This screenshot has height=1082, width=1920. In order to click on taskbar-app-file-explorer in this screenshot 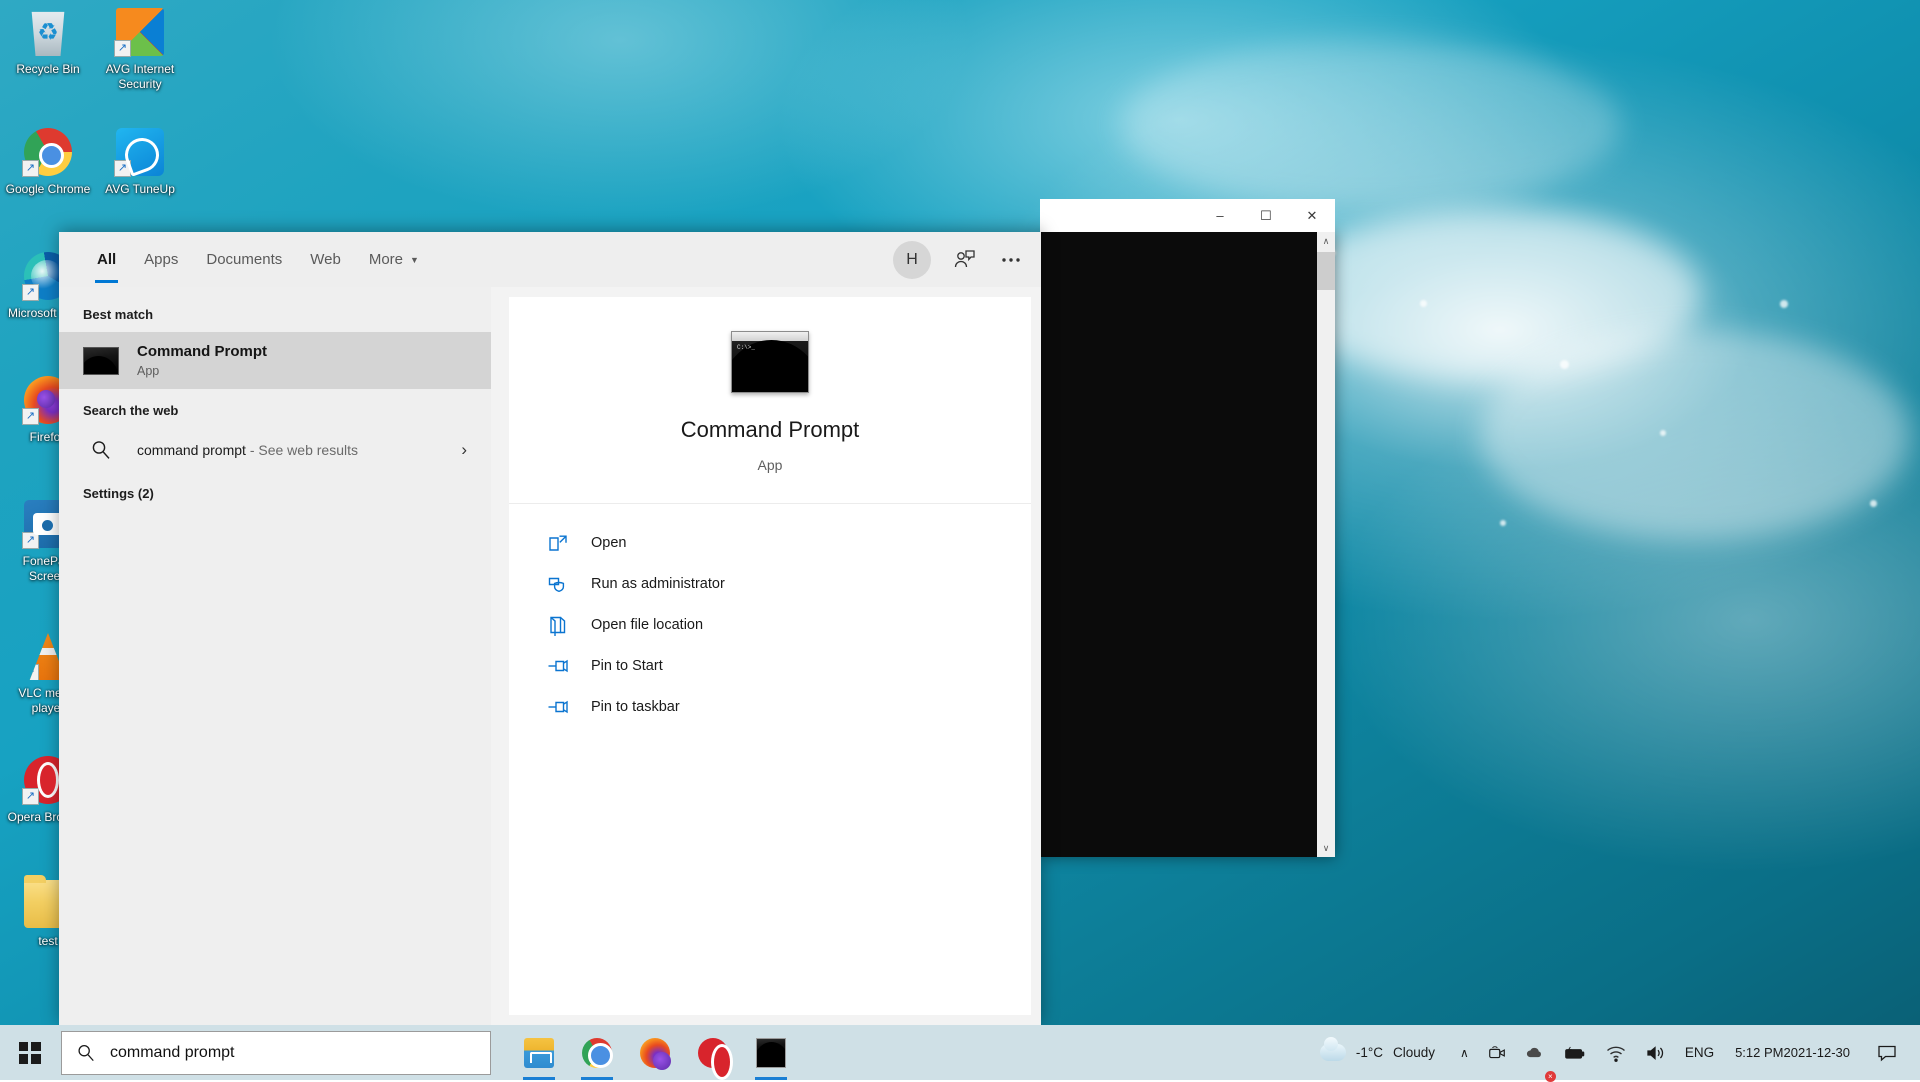, I will do `click(539, 1052)`.